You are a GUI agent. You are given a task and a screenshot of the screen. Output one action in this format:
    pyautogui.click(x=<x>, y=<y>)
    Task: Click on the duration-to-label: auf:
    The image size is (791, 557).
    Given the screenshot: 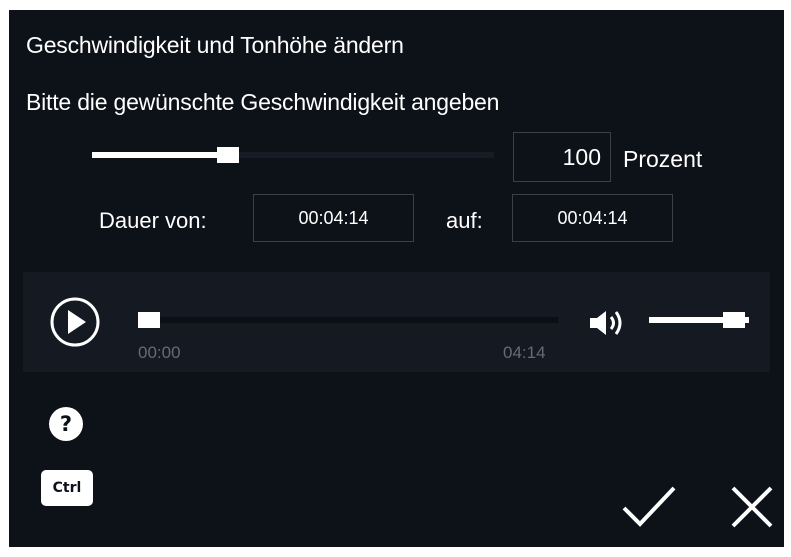 What is the action you would take?
    pyautogui.click(x=464, y=220)
    